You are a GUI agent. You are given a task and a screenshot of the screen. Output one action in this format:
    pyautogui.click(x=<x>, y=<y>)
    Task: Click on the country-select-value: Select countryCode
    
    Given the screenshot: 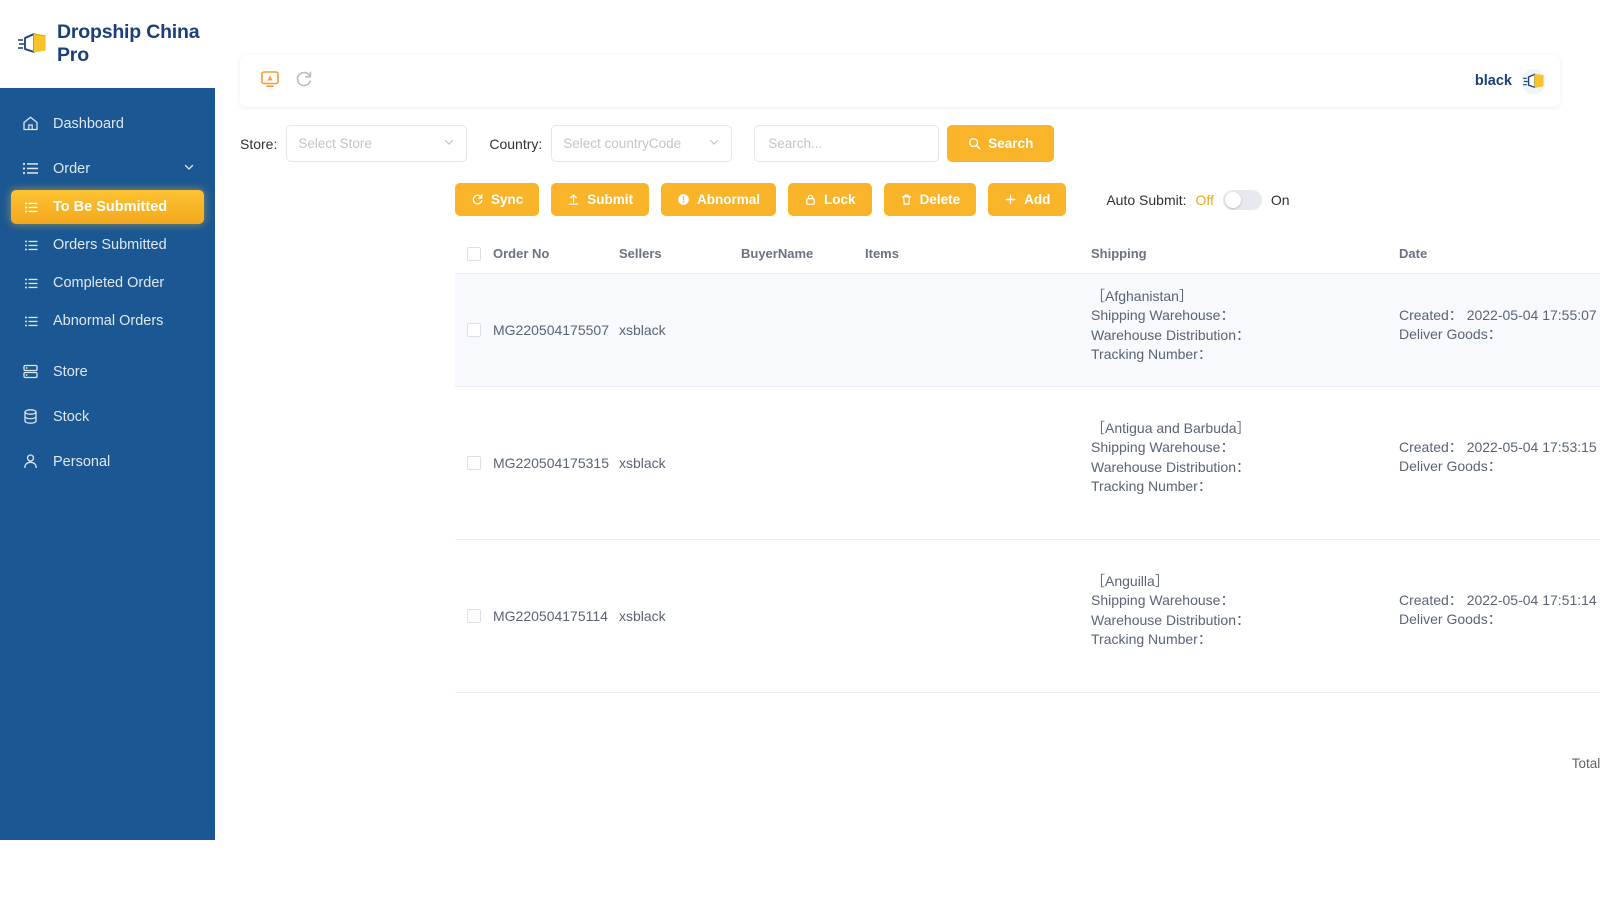 What is the action you would take?
    pyautogui.click(x=622, y=143)
    